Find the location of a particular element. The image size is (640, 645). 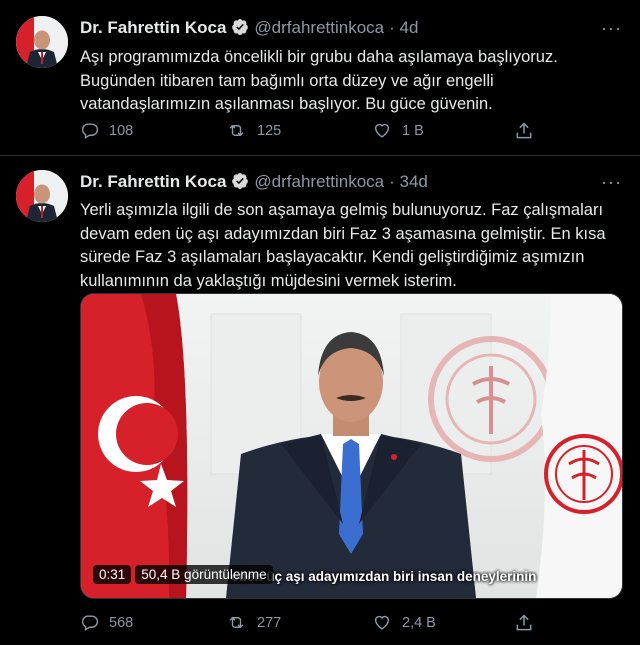

tweet-time: · 4d is located at coordinates (403, 27).